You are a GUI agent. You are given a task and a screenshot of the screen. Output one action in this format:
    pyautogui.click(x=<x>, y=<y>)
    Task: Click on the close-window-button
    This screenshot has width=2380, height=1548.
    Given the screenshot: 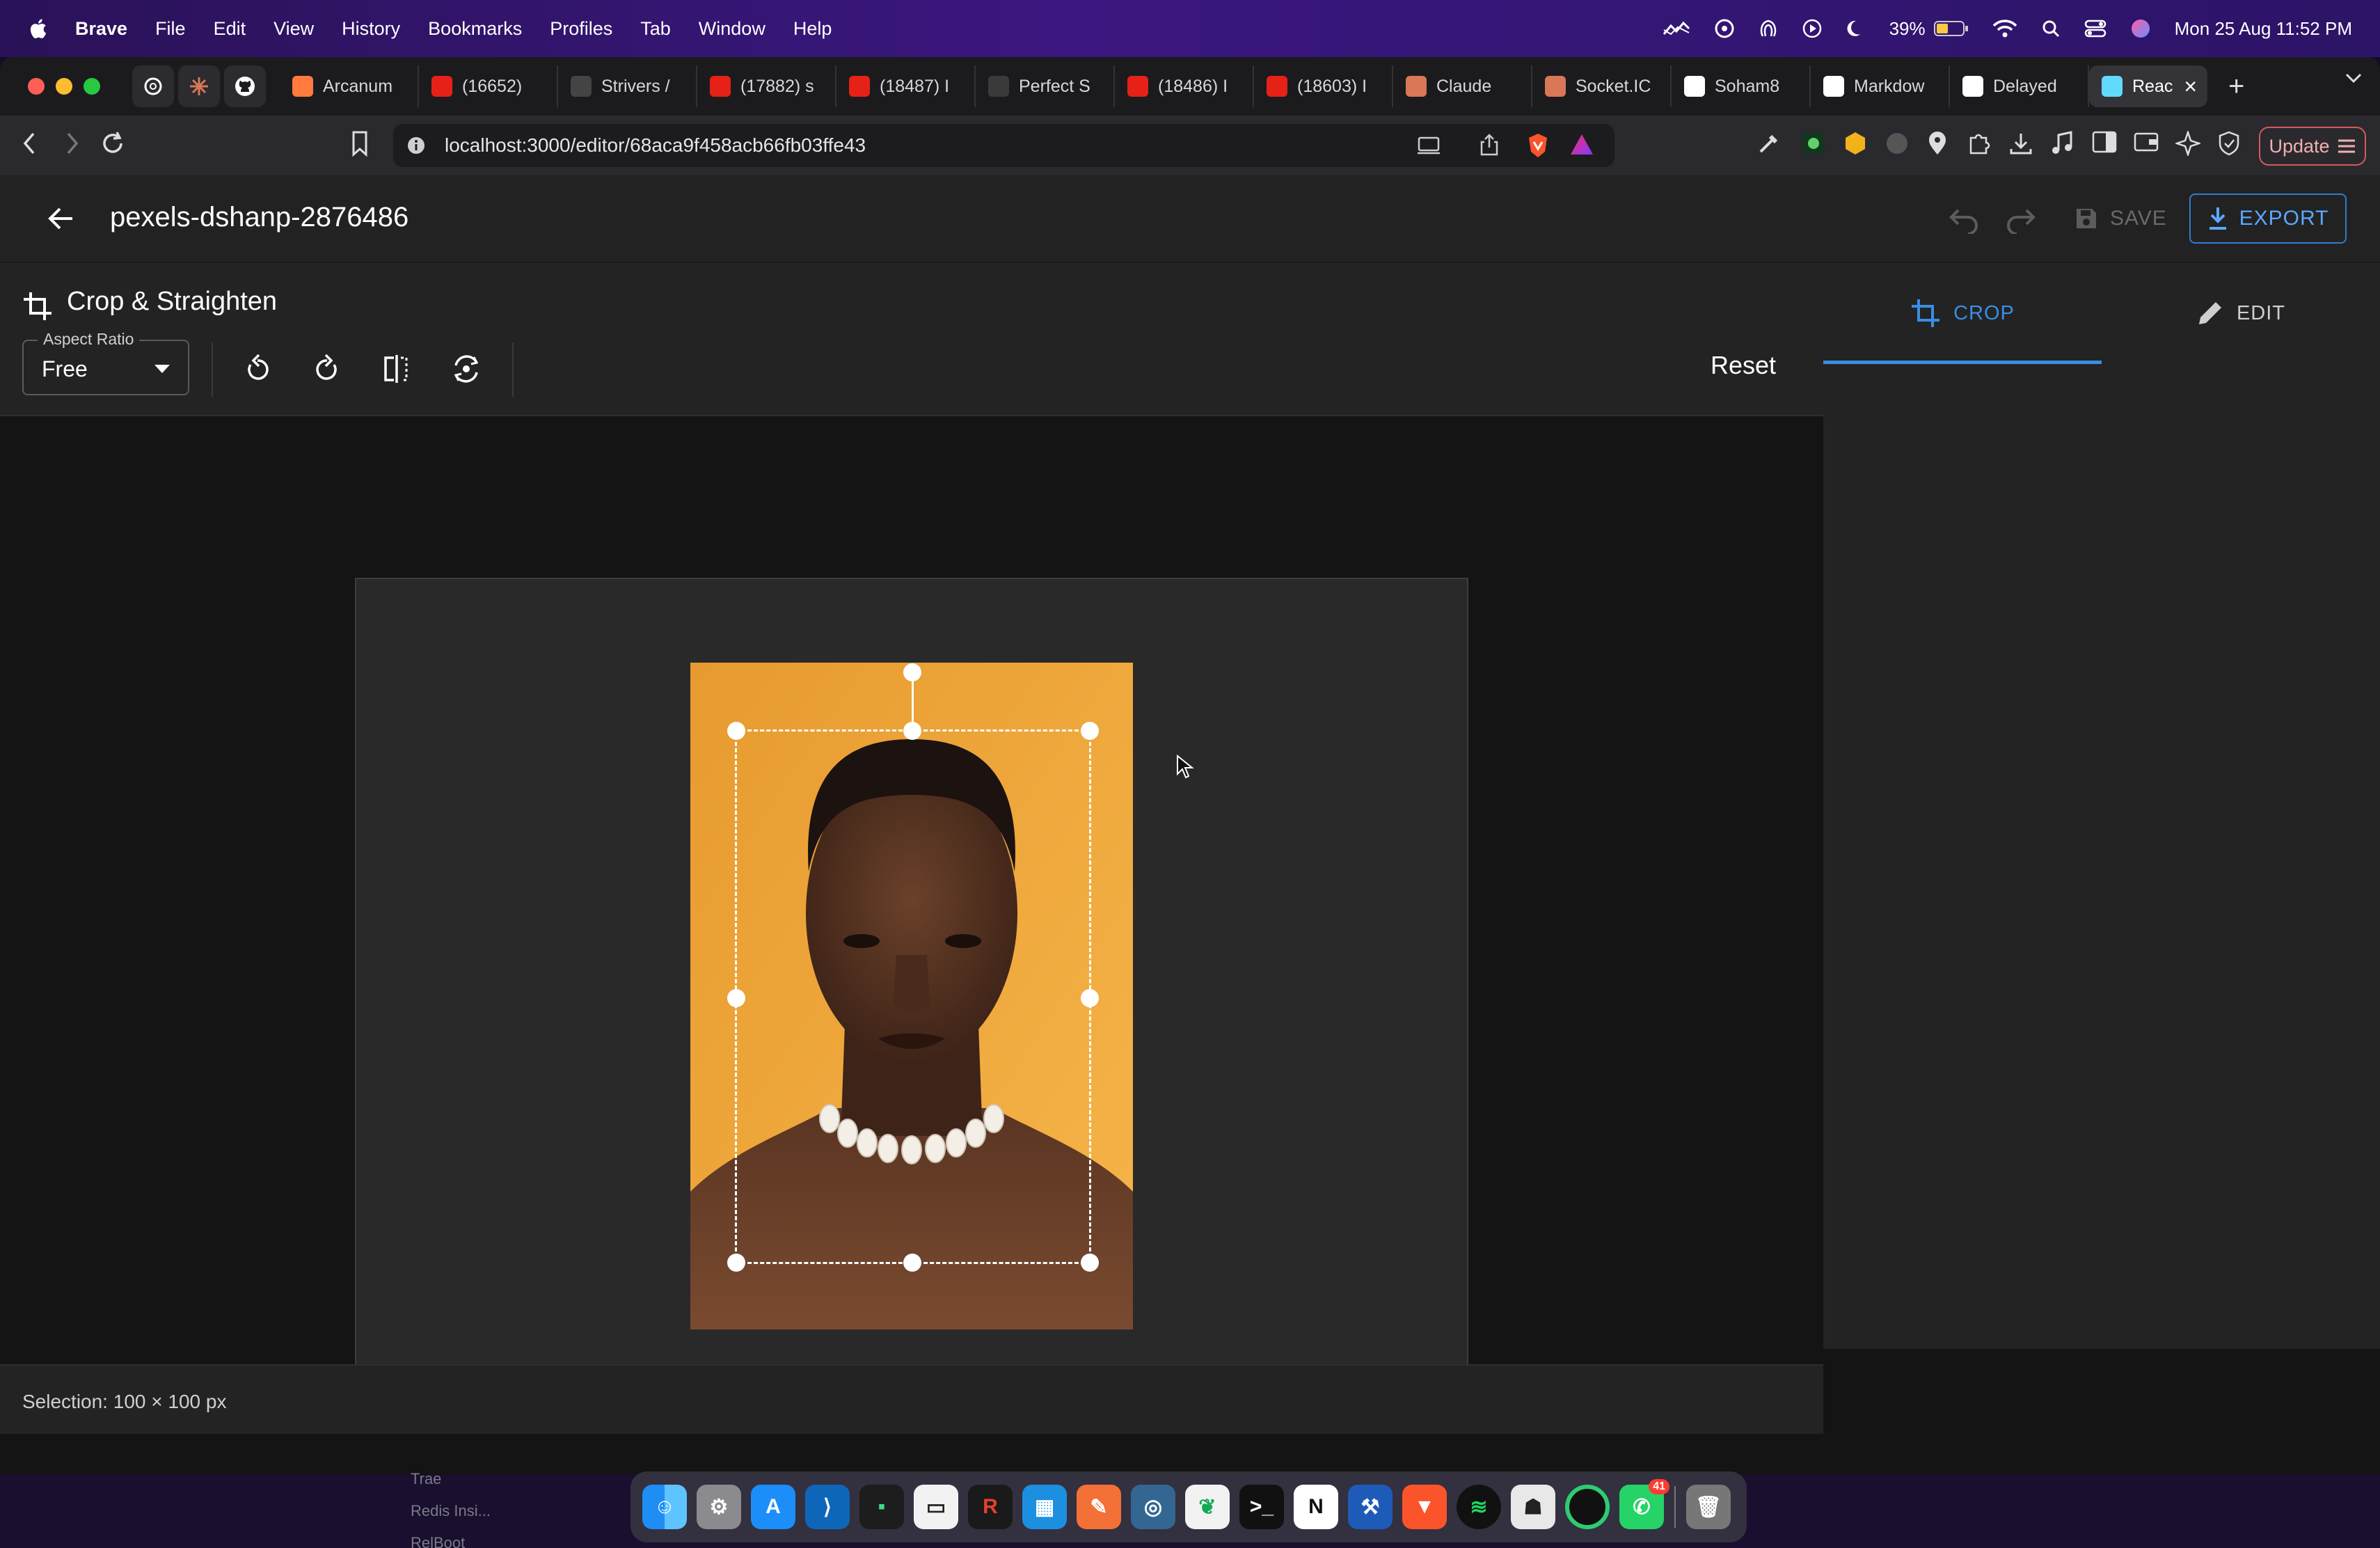 What is the action you would take?
    pyautogui.click(x=36, y=86)
    